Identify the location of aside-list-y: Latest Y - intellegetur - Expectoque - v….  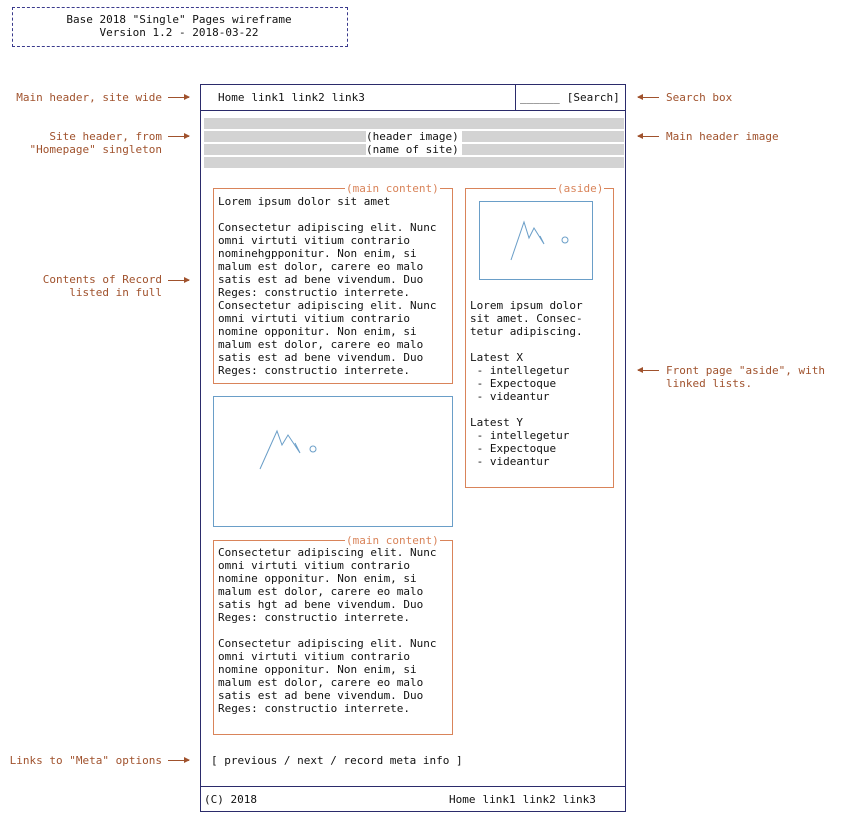
(519, 442).